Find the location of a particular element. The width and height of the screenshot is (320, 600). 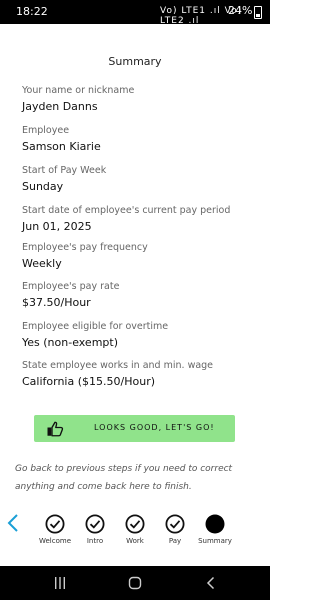

step-intro: Intro is located at coordinates (95, 529).